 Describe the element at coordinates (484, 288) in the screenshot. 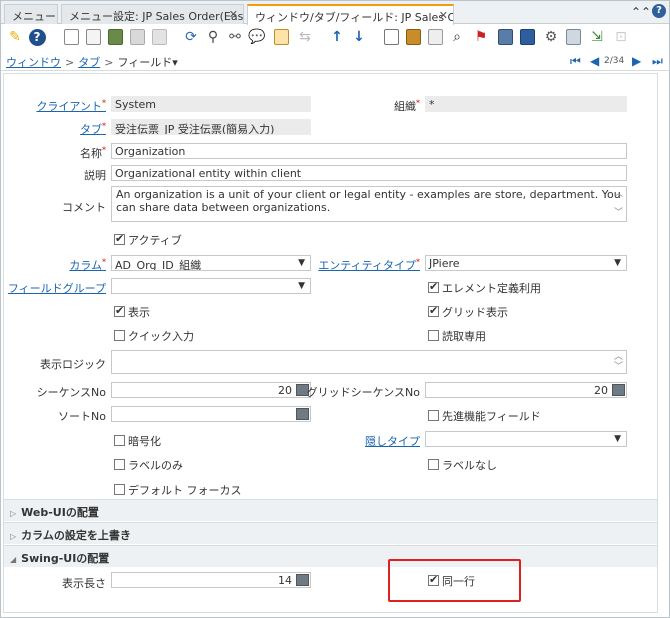

I see `centrally-maintained-checkbox: エレメント定義利用` at that location.